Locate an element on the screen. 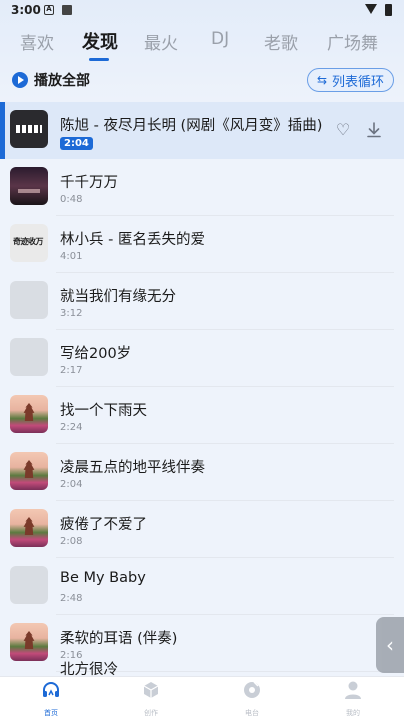 This screenshot has height=720, width=404. user-icon is located at coordinates (353, 690).